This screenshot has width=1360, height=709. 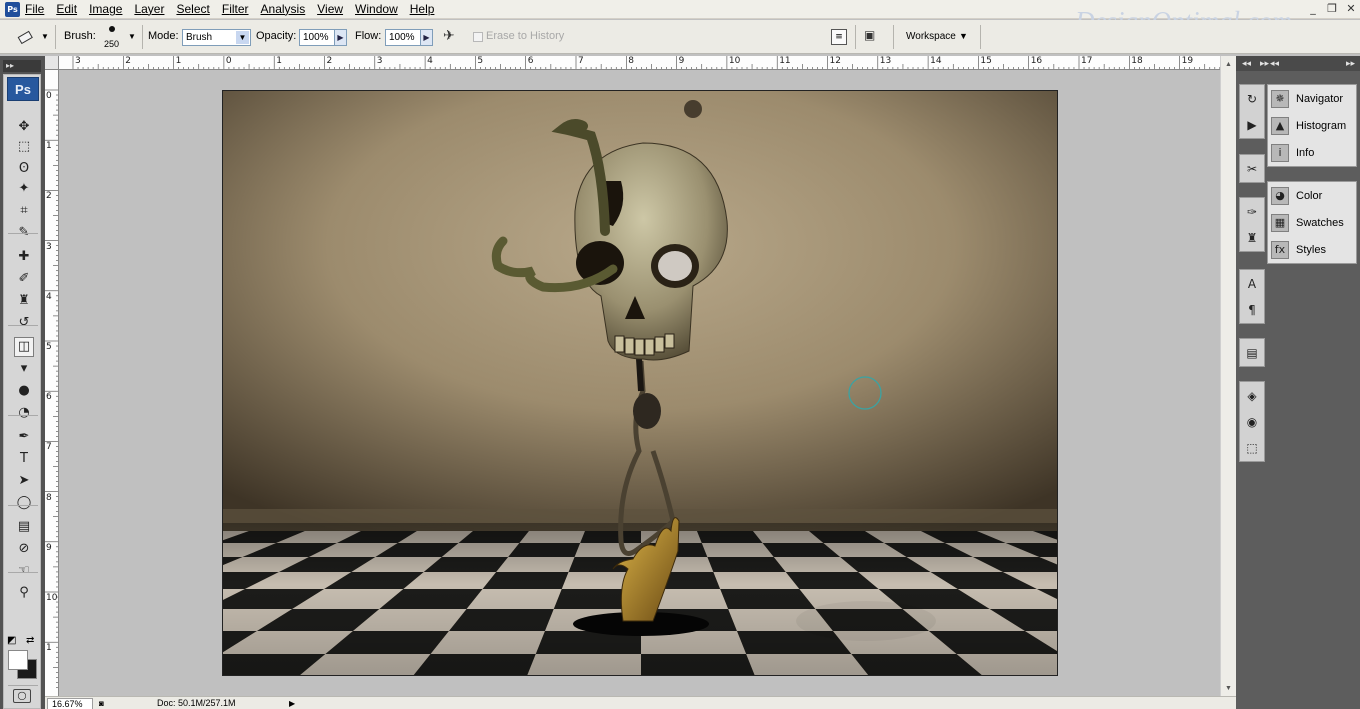 What do you see at coordinates (192, 9) in the screenshot?
I see `menu-select: Select` at bounding box center [192, 9].